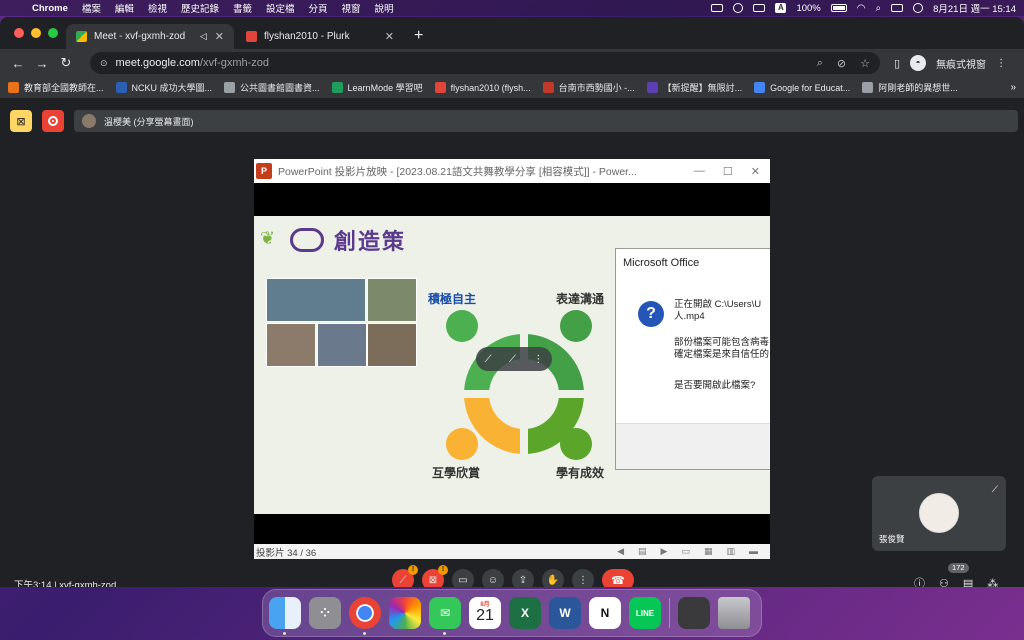  What do you see at coordinates (203, 36) in the screenshot?
I see `tab-audio-icon: ◁` at bounding box center [203, 36].